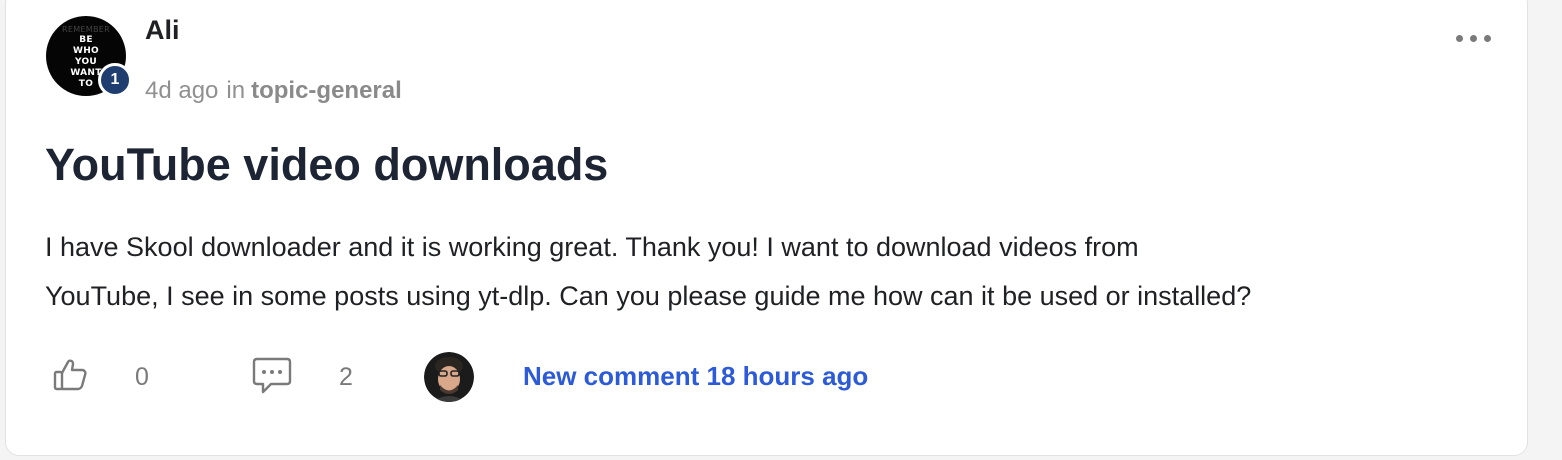 The height and width of the screenshot is (460, 1562). What do you see at coordinates (695, 376) in the screenshot?
I see `last-comment-link: New comment 18 hours ago` at bounding box center [695, 376].